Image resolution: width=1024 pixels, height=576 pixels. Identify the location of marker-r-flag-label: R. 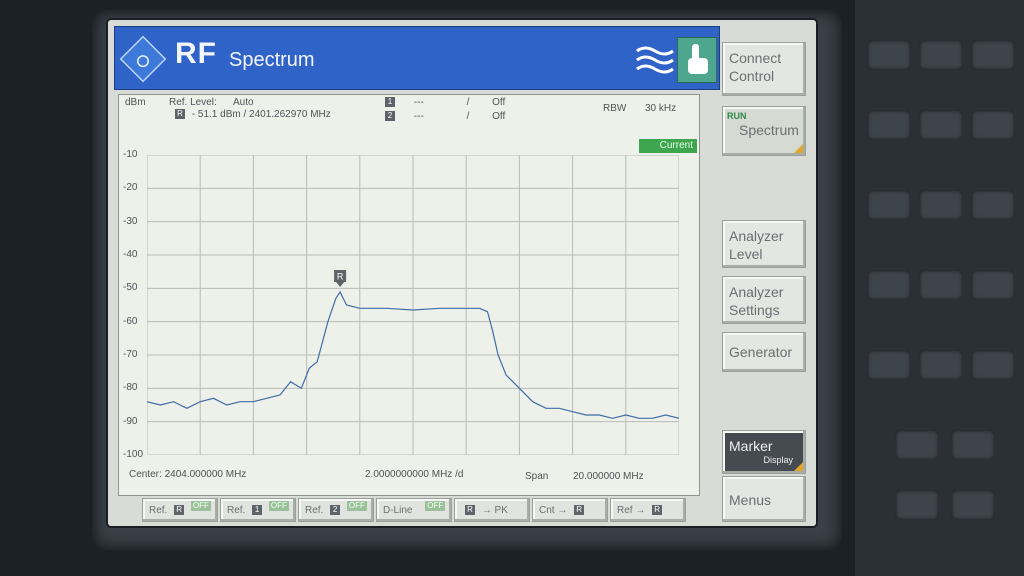
(340, 277).